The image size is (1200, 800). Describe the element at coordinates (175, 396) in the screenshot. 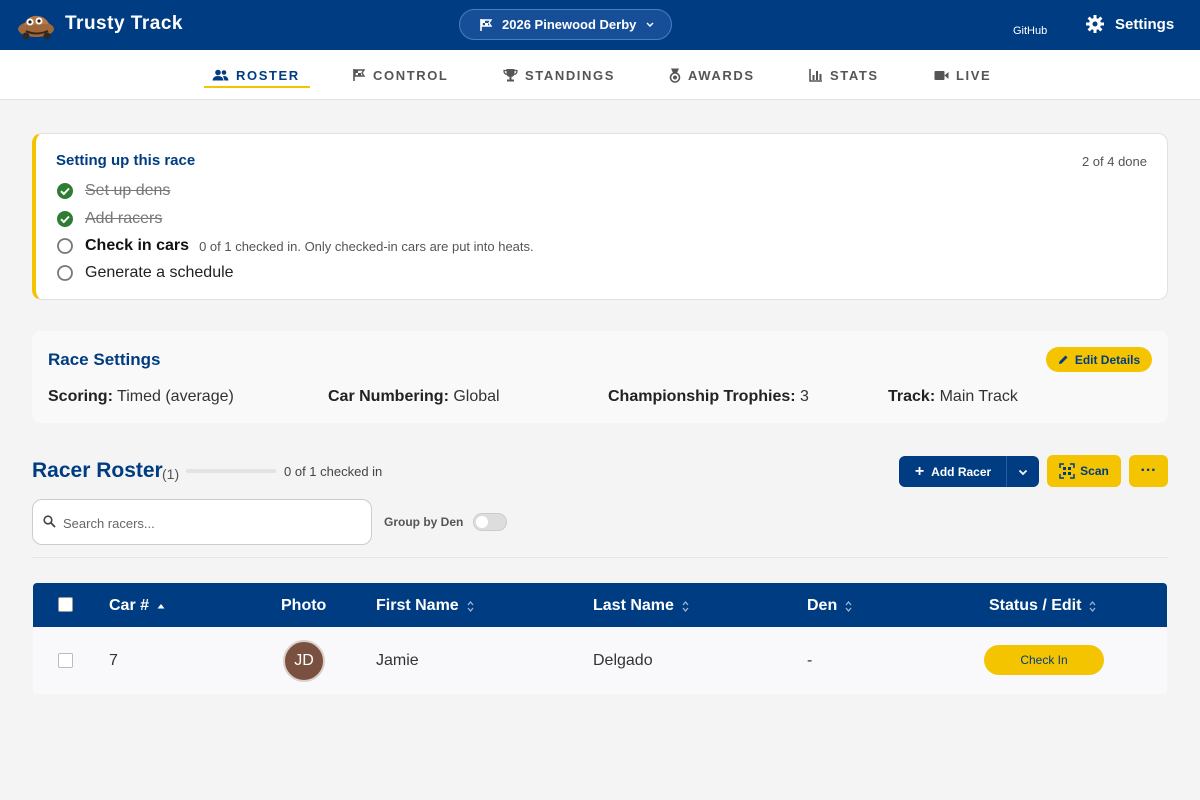

I see `setting-value: Timed (average)` at that location.